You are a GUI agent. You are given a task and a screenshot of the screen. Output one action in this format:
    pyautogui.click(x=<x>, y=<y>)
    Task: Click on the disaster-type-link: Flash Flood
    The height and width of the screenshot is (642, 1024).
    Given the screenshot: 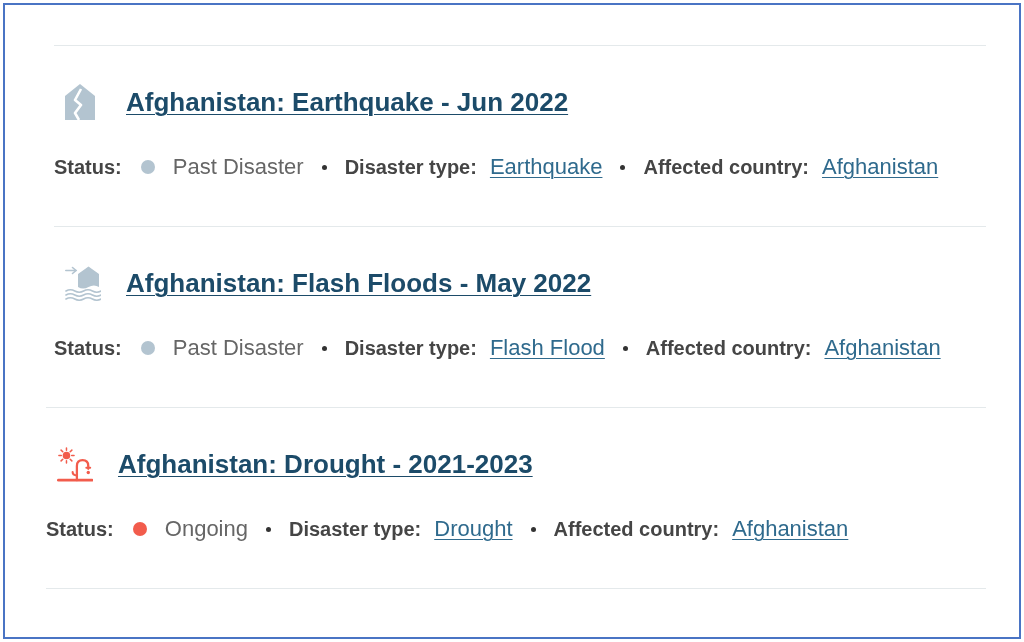 What is the action you would take?
    pyautogui.click(x=547, y=348)
    